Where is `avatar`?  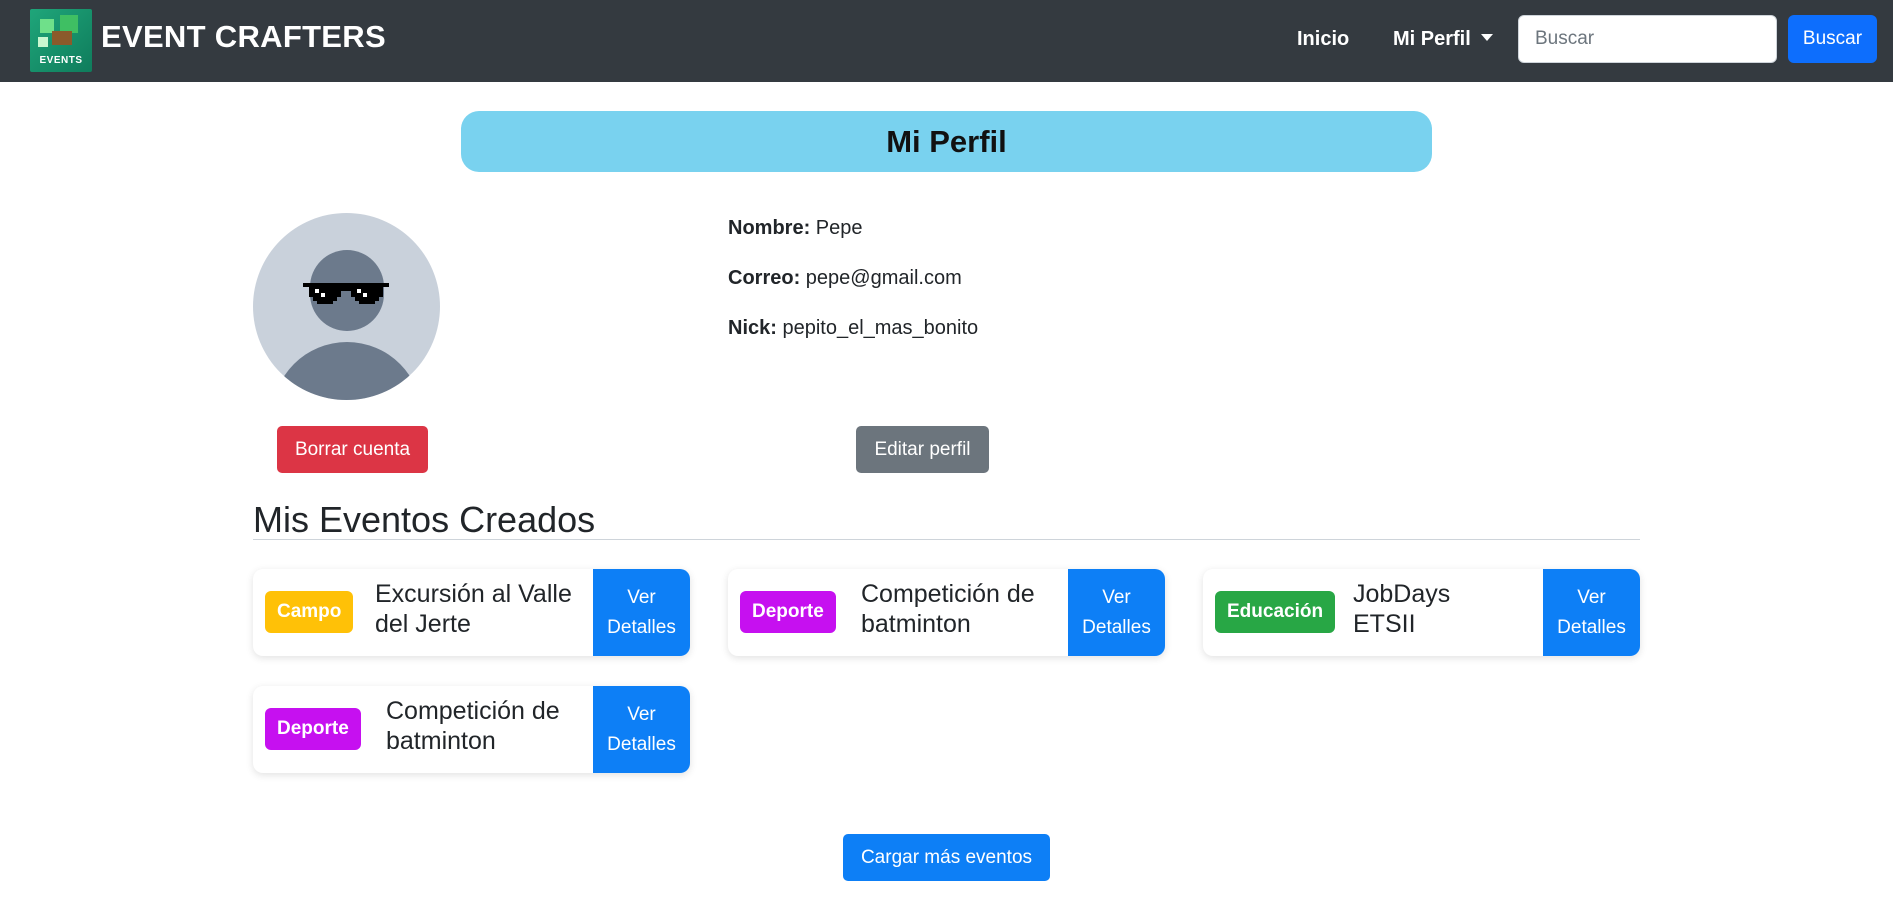
avatar is located at coordinates (346, 306).